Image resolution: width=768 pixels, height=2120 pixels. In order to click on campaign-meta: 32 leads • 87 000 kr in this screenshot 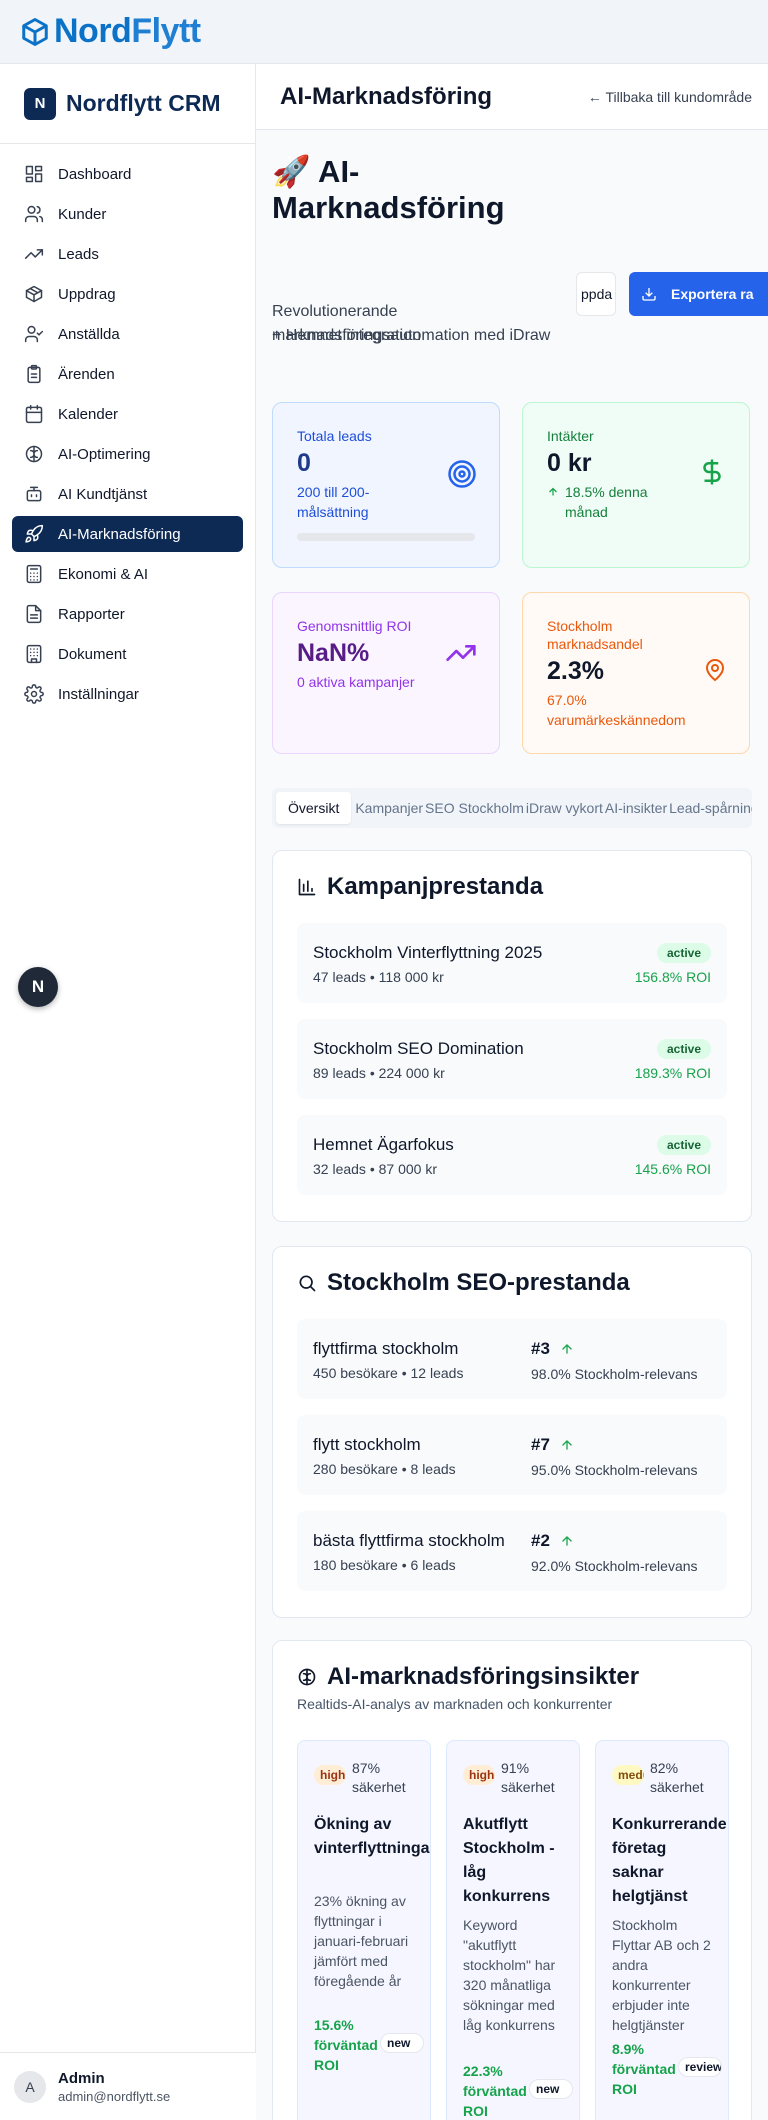, I will do `click(375, 1169)`.